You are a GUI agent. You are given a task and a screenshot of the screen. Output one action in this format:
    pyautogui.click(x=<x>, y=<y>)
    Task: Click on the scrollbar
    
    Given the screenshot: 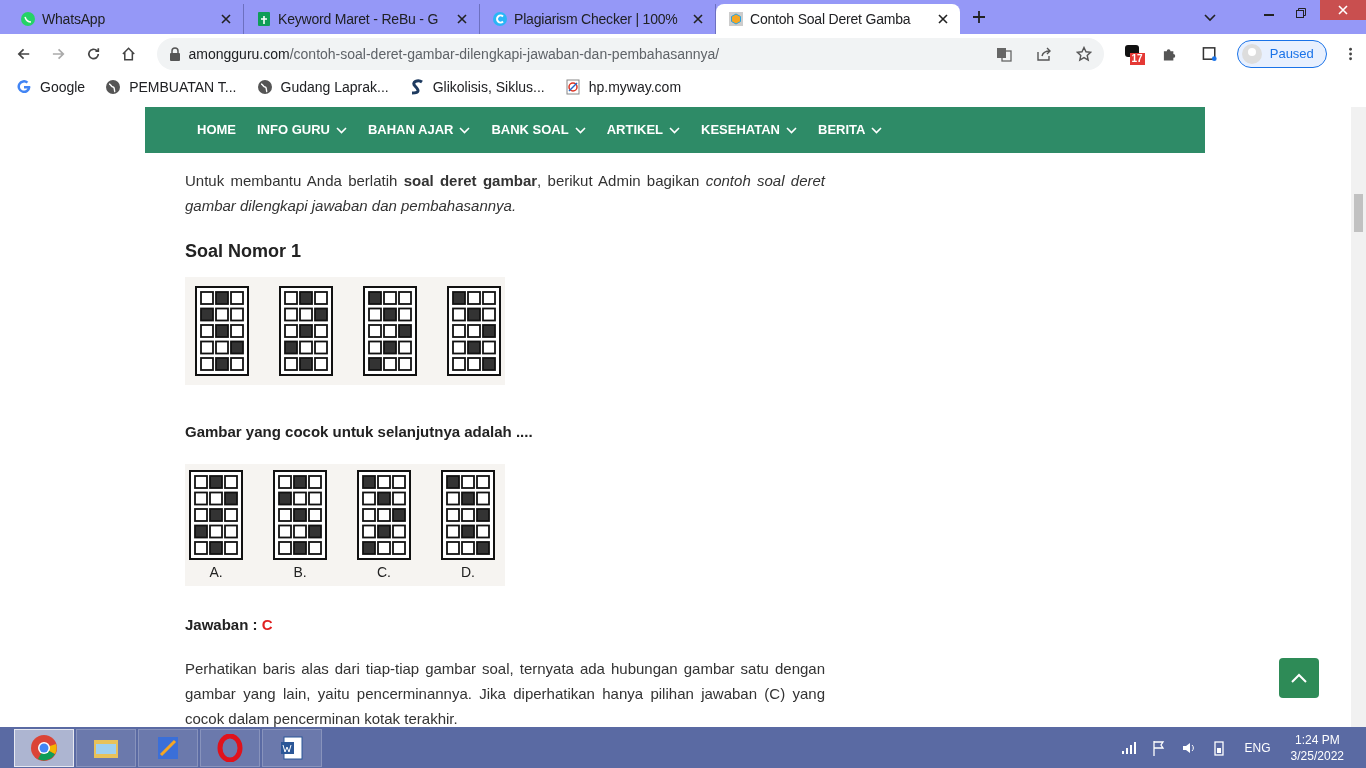 What is the action you would take?
    pyautogui.click(x=1358, y=417)
    